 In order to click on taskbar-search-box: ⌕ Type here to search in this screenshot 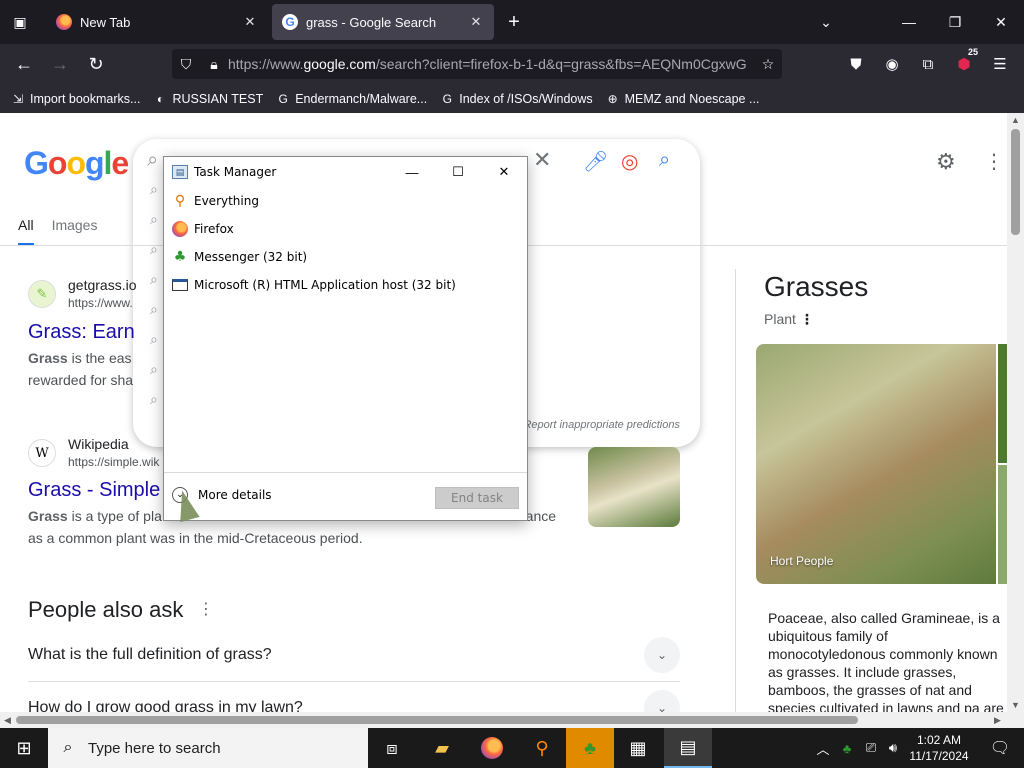, I will do `click(208, 748)`.